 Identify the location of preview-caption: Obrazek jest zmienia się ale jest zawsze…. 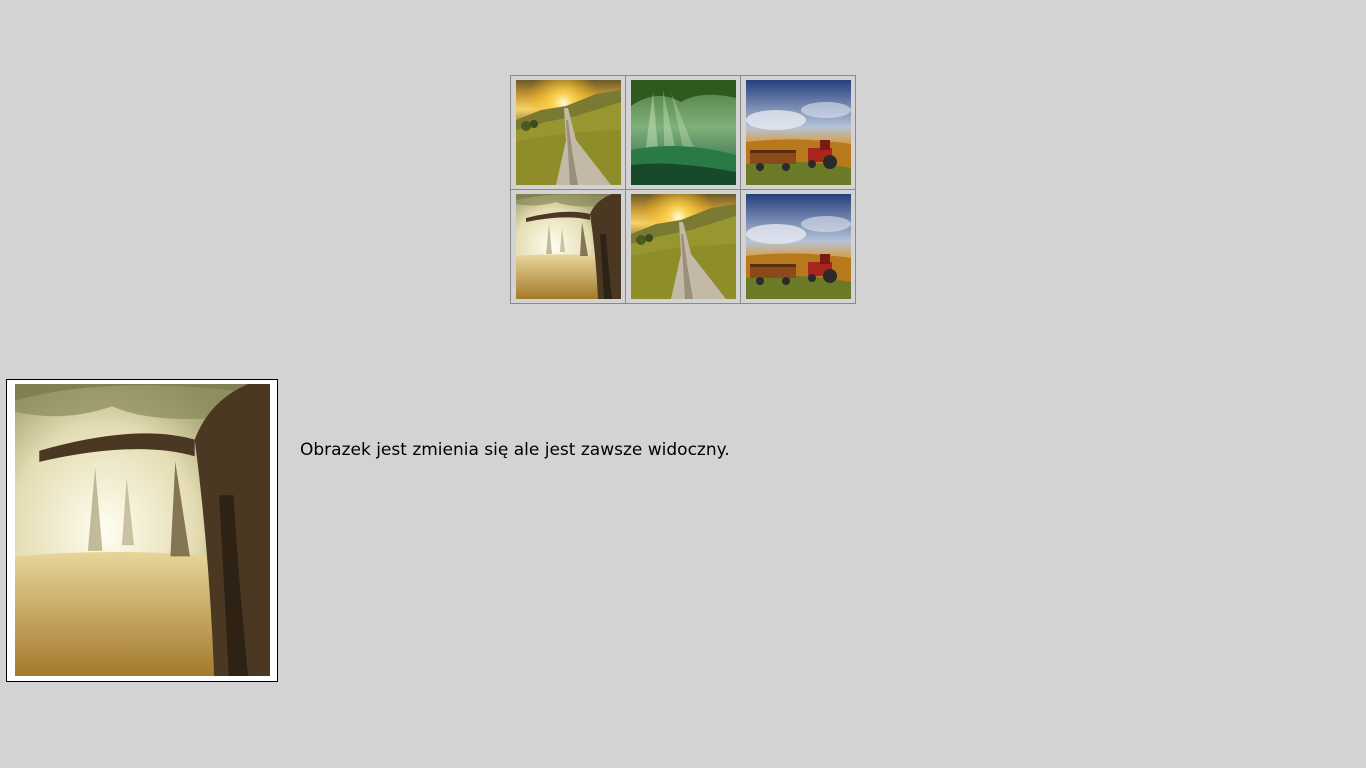
(515, 450).